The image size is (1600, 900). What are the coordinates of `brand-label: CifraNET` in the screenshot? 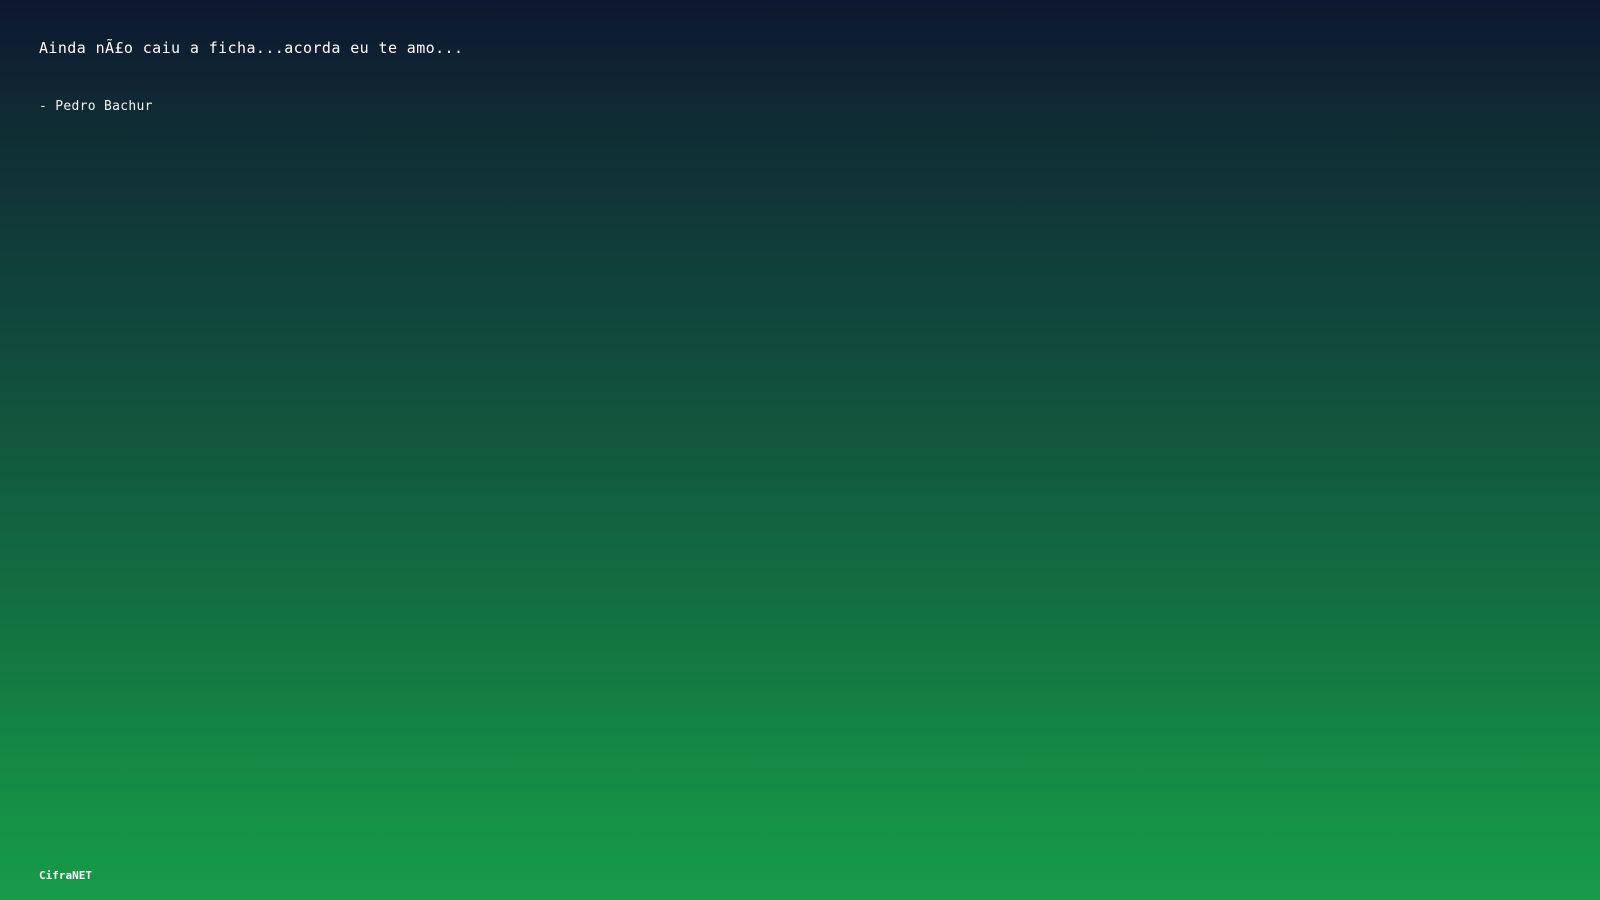 It's located at (65, 875).